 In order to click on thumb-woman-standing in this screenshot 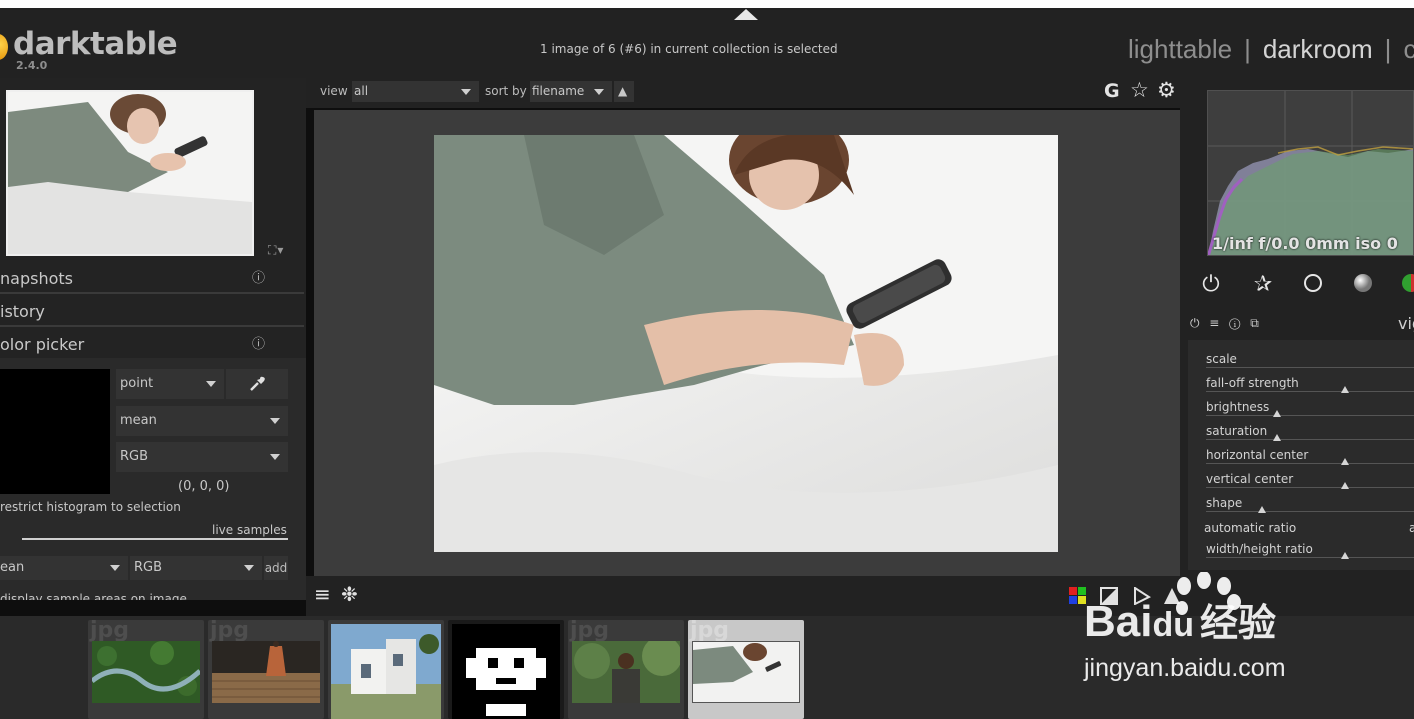, I will do `click(626, 672)`.